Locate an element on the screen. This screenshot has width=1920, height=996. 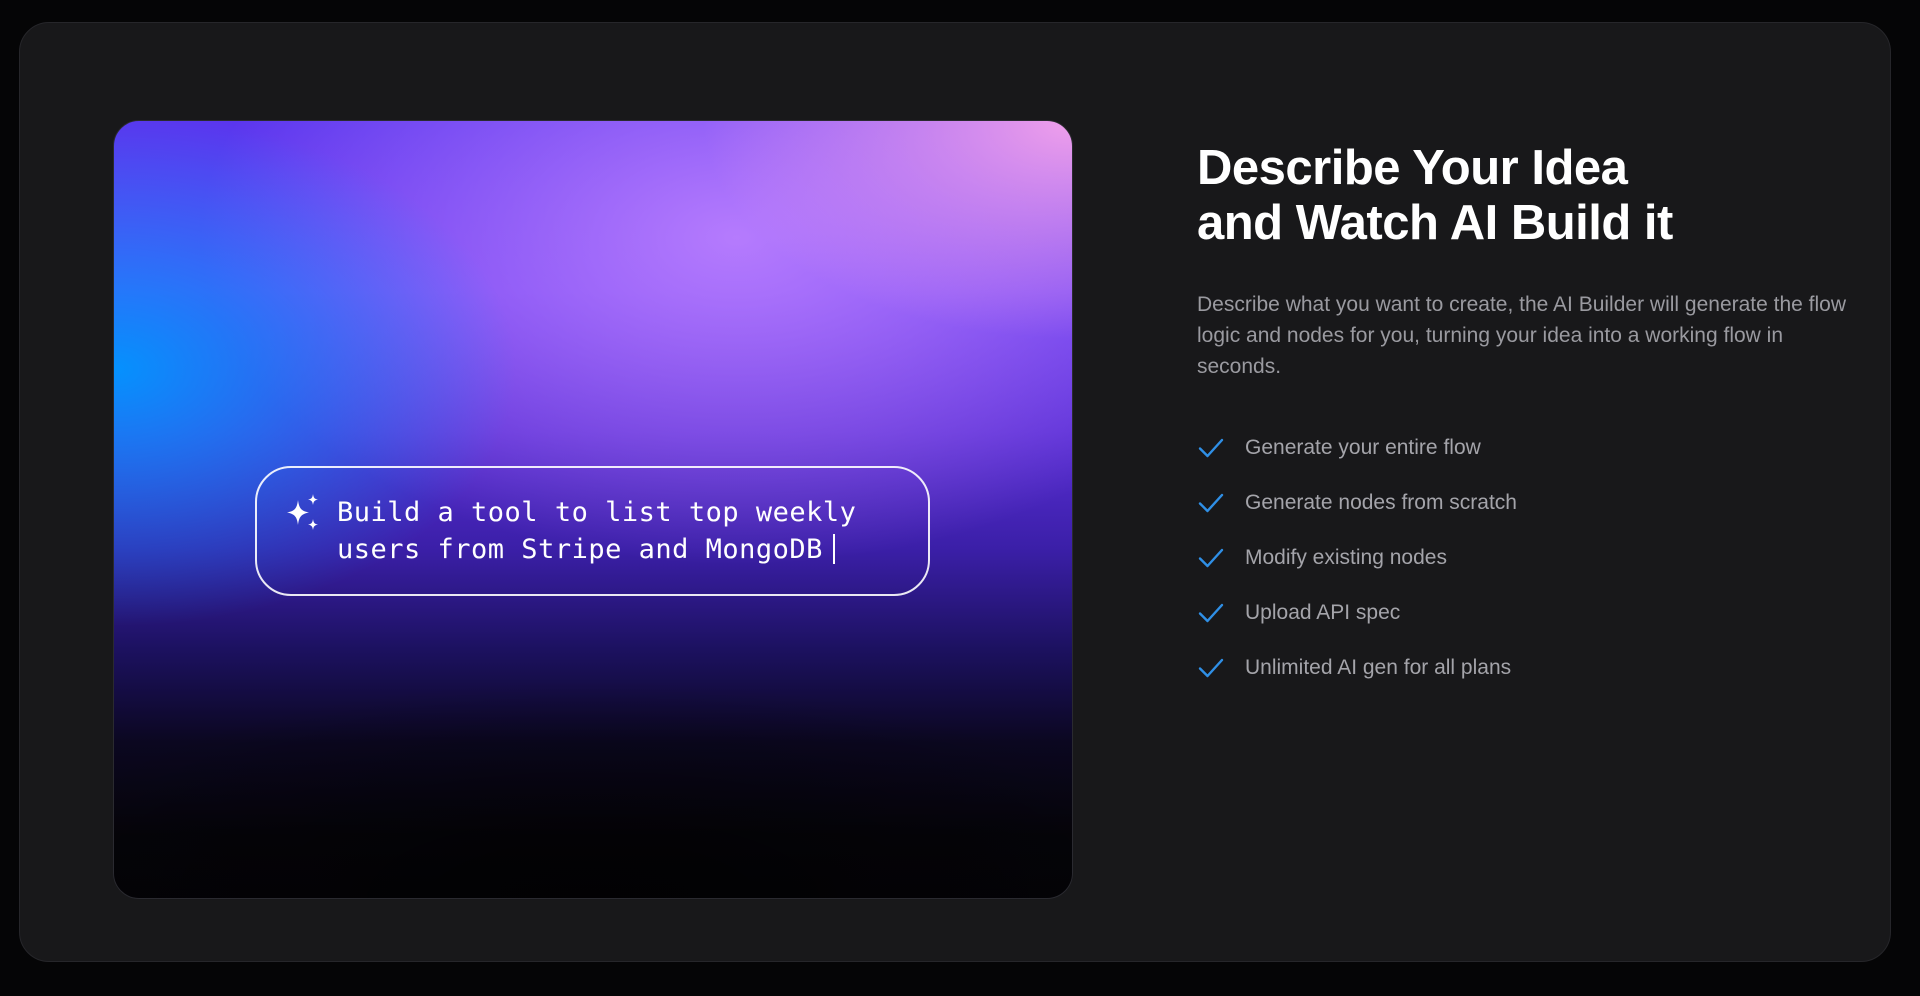
feature-label: Unlimited AI gen for all plans is located at coordinates (1378, 667).